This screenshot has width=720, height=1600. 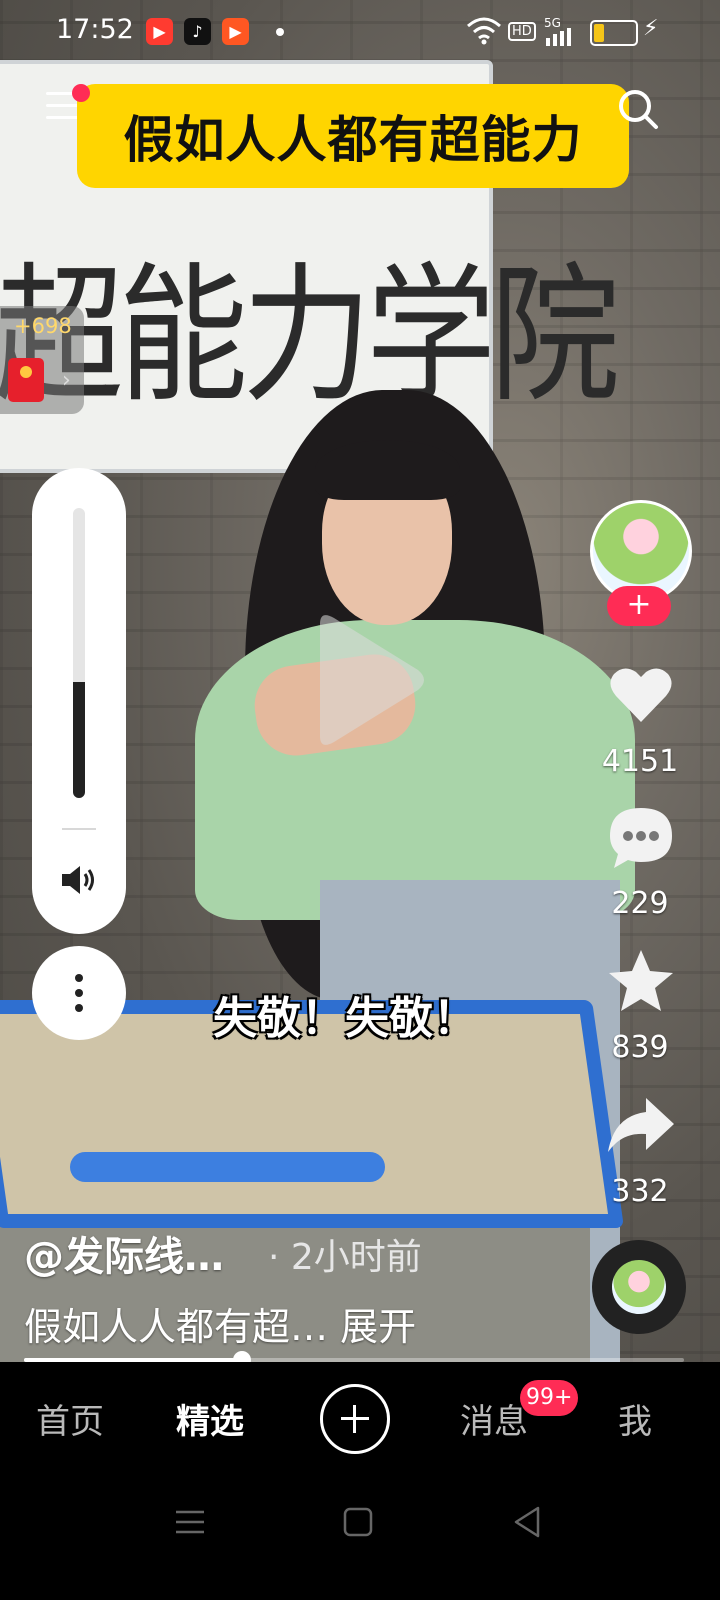 I want to click on volume-divider, so click(x=79, y=829).